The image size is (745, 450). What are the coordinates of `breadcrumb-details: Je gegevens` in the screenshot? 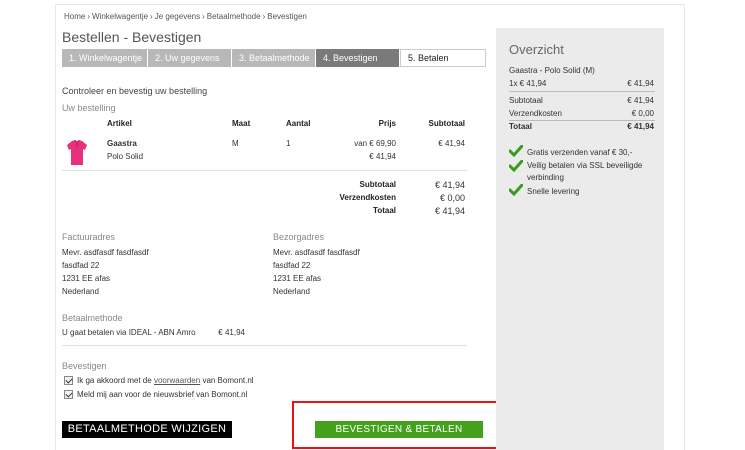 It's located at (177, 16).